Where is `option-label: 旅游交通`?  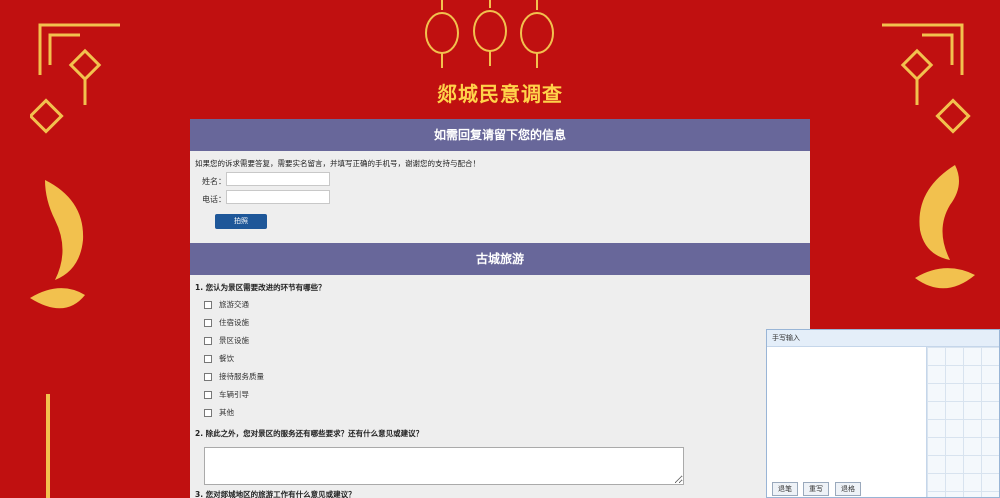 option-label: 旅游交通 is located at coordinates (234, 304).